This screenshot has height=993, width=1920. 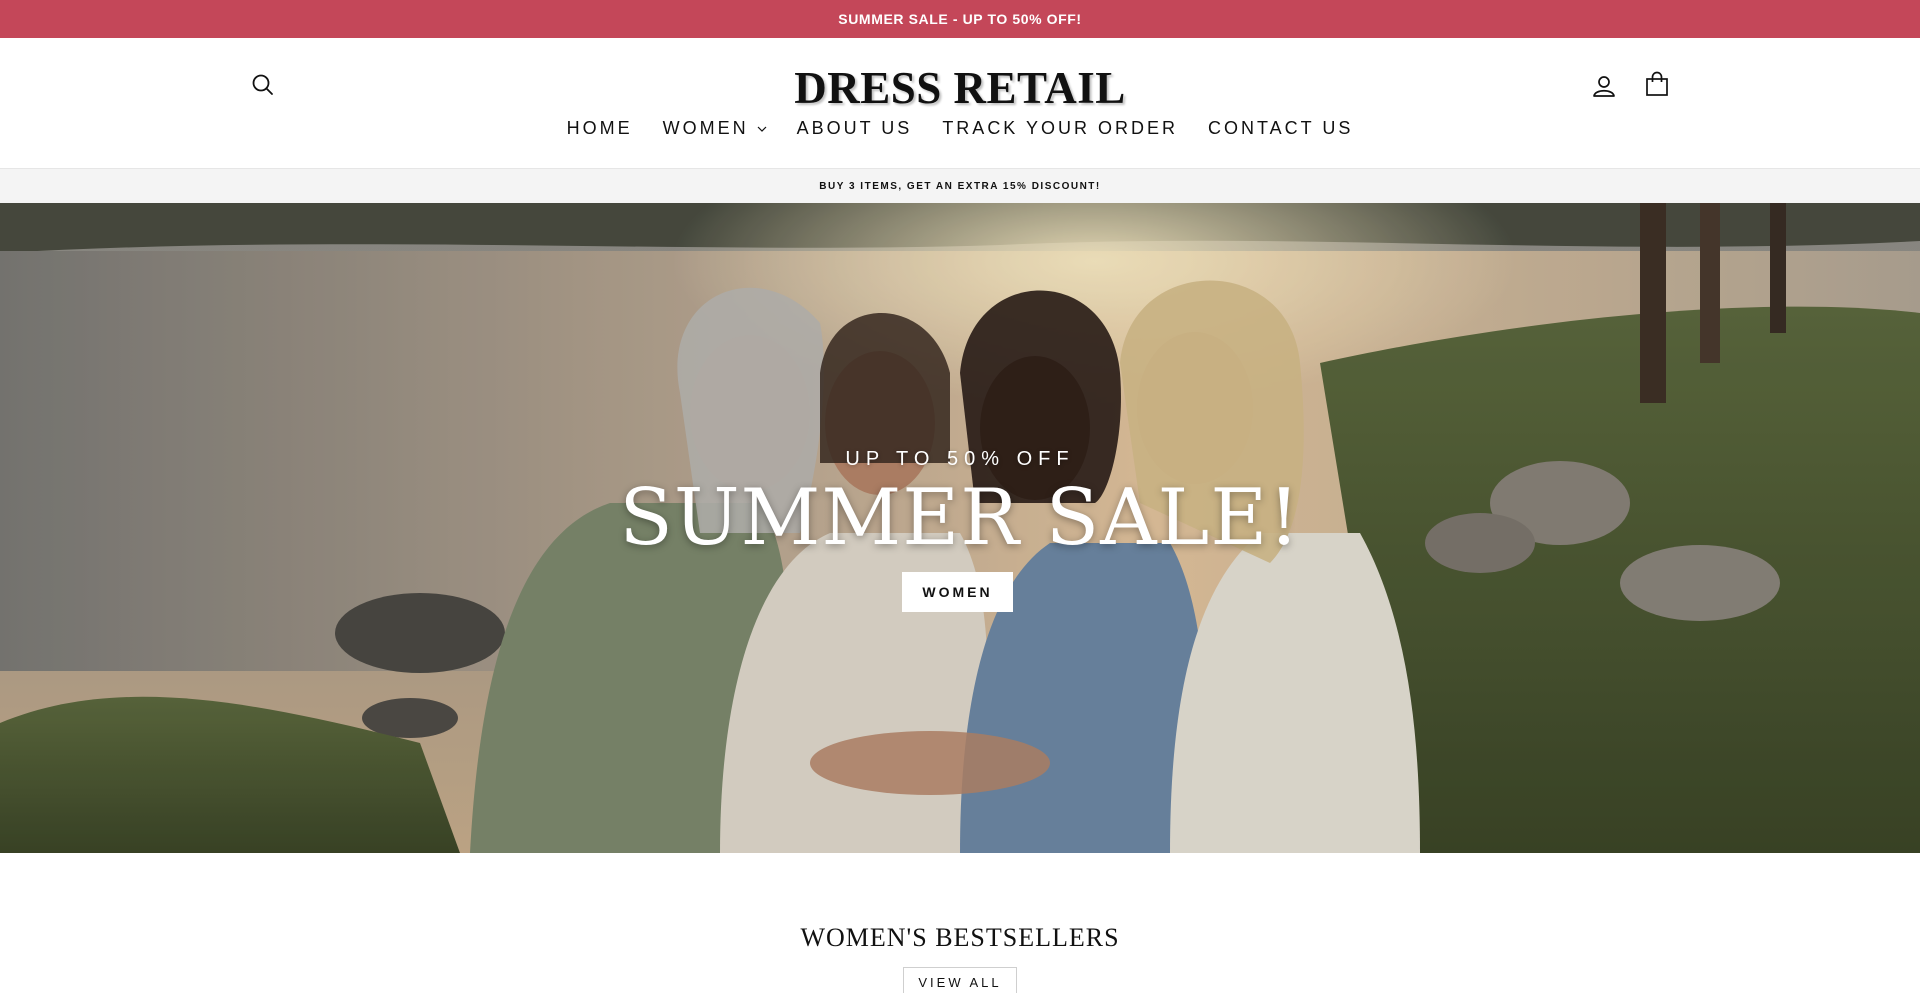 I want to click on promo-bar: BUY 3 ITEMS, GET AN EXTRA 15% DISCOUNT!, so click(x=960, y=186).